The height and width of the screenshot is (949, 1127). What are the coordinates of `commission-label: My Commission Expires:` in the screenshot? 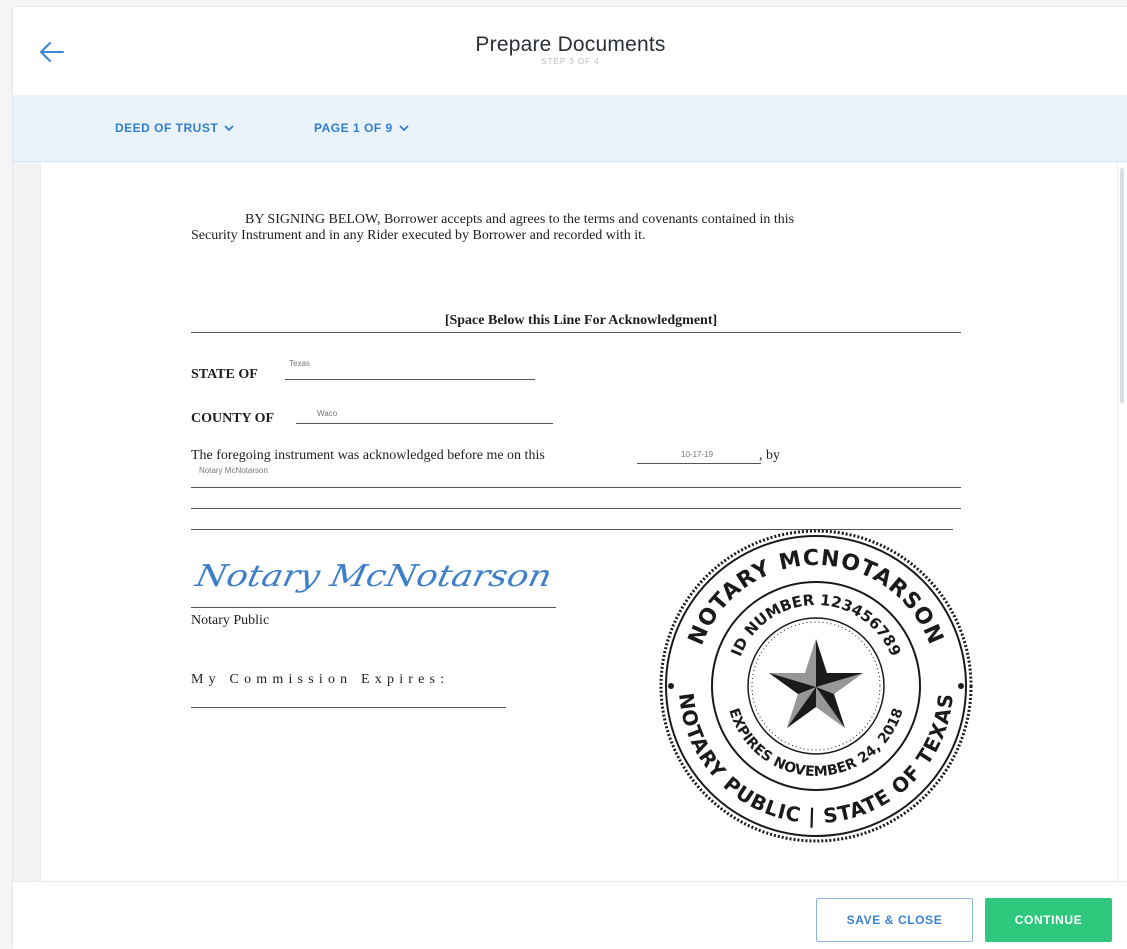 It's located at (320, 679).